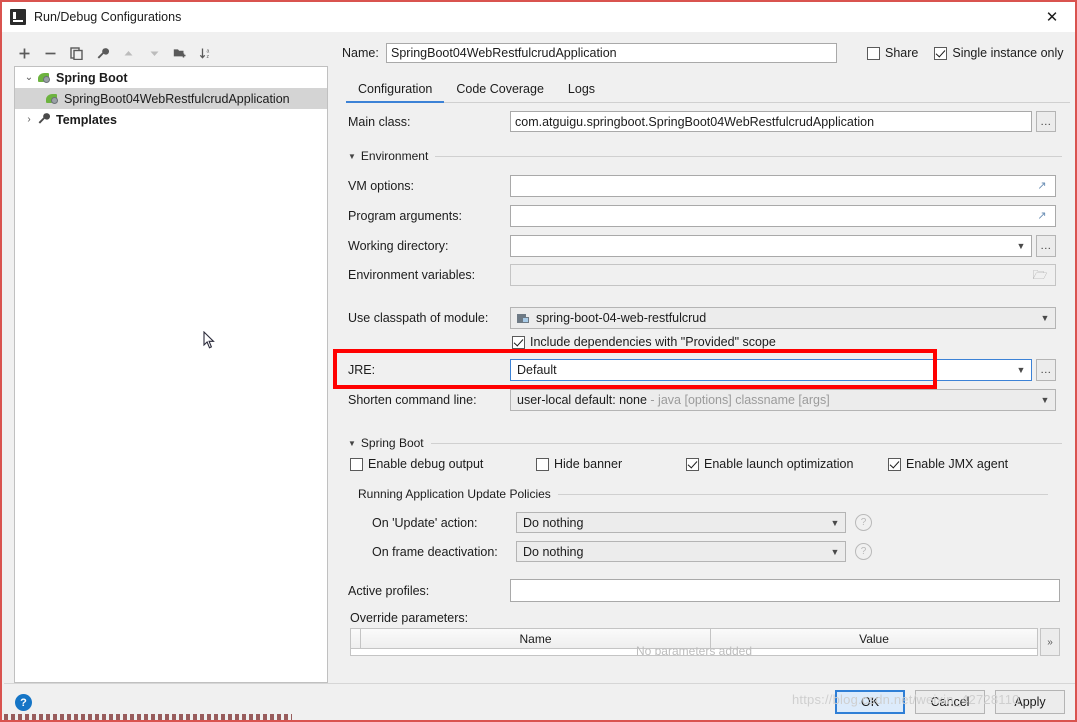 Image resolution: width=1077 pixels, height=722 pixels. I want to click on jre-combo: Default ▼, so click(771, 370).